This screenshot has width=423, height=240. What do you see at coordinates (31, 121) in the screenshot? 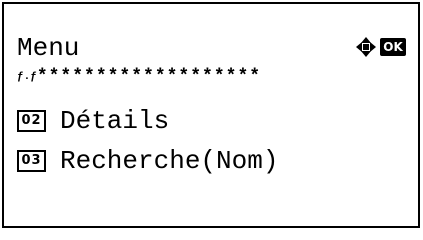
I see `item-number-badge: 02` at bounding box center [31, 121].